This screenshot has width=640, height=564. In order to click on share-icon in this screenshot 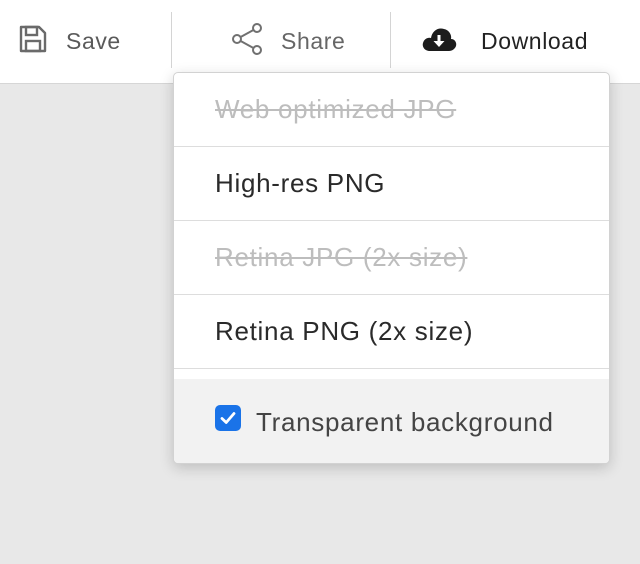, I will do `click(247, 41)`.